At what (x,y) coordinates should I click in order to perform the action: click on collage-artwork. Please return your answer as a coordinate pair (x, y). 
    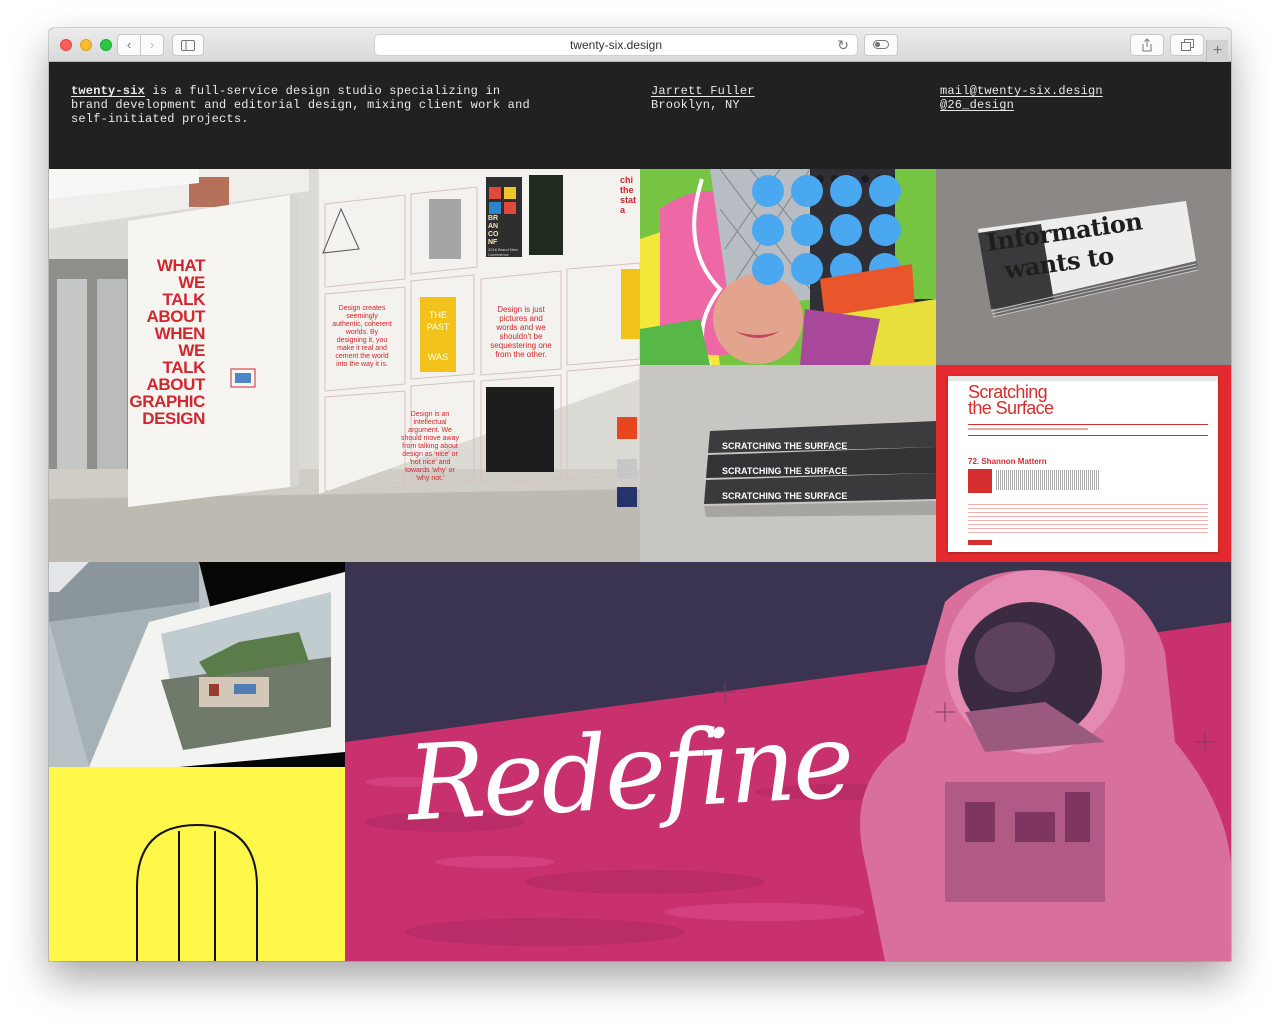
    Looking at the image, I should click on (788, 267).